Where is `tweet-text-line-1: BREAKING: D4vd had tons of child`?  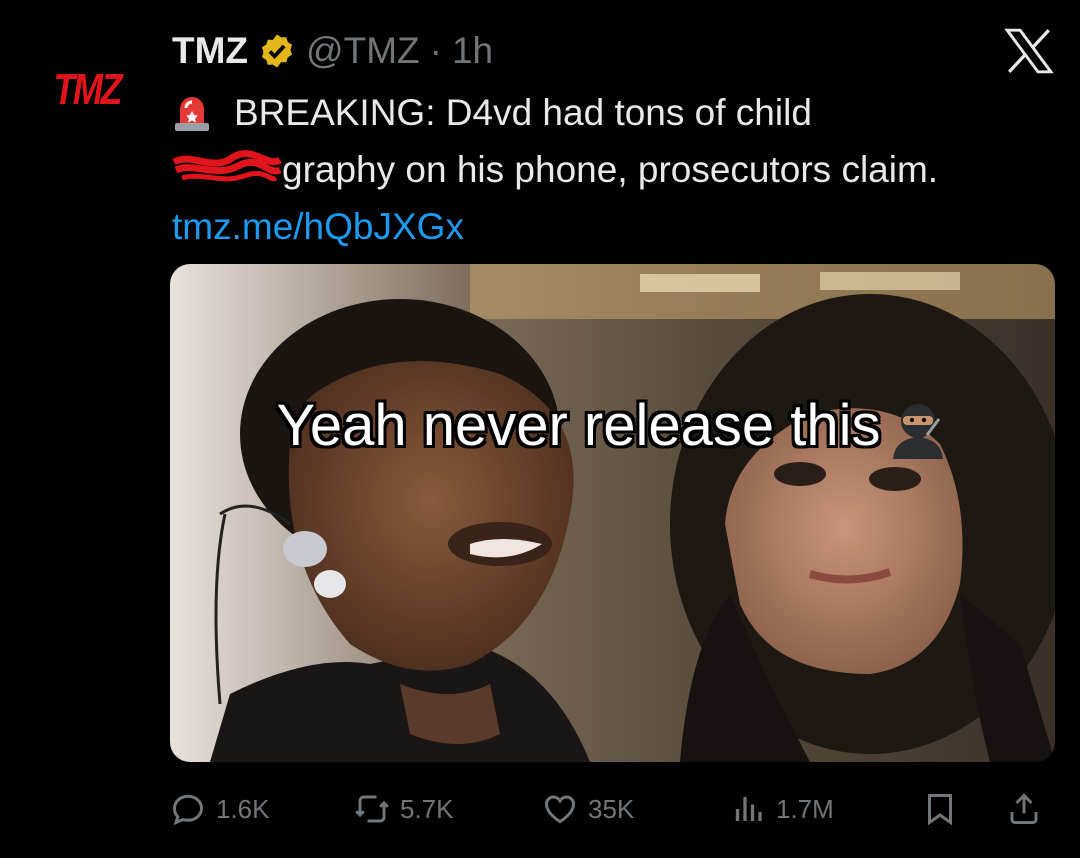
tweet-text-line-1: BREAKING: D4vd had tons of child is located at coordinates (523, 112).